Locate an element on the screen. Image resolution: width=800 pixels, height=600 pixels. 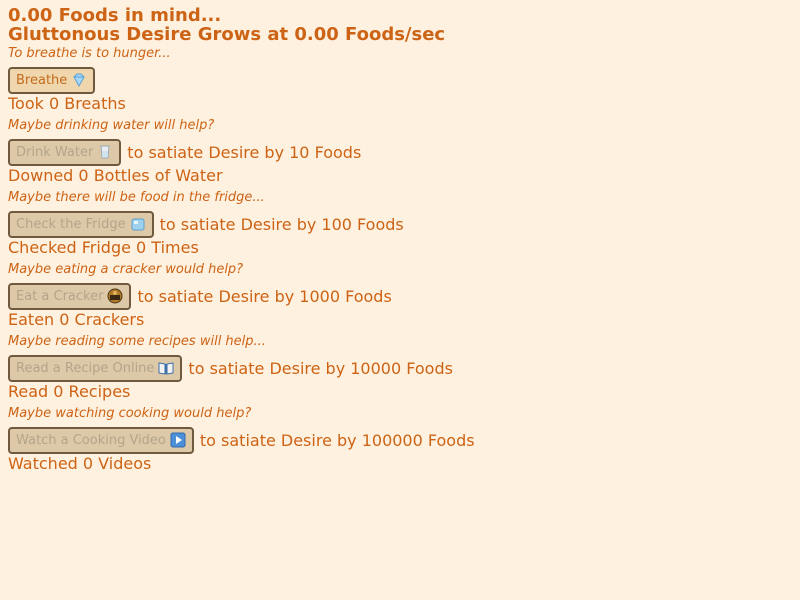
eat-cracker-button: Eat a Cracker is located at coordinates (70, 296).